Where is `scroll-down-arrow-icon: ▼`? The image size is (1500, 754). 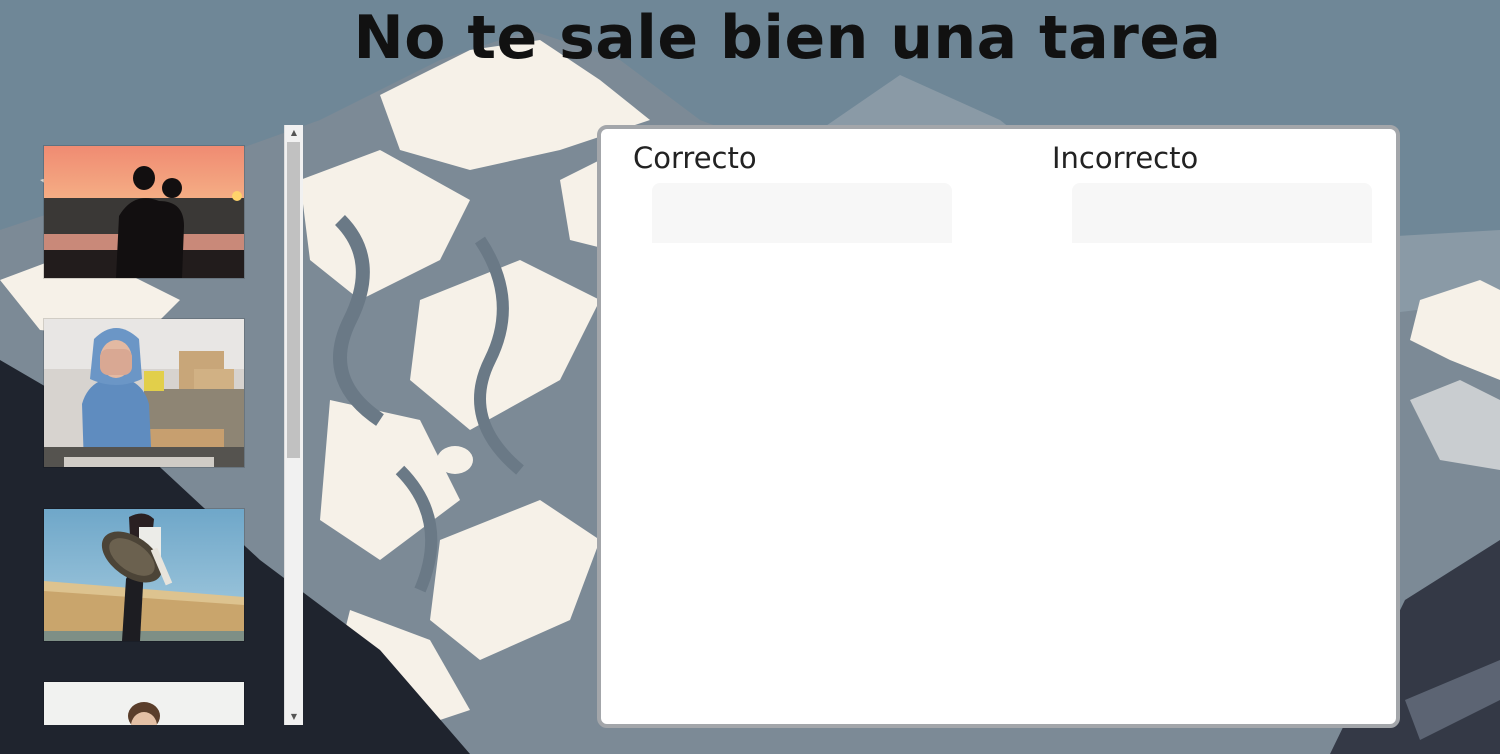
scroll-down-arrow-icon: ▼ is located at coordinates (294, 717).